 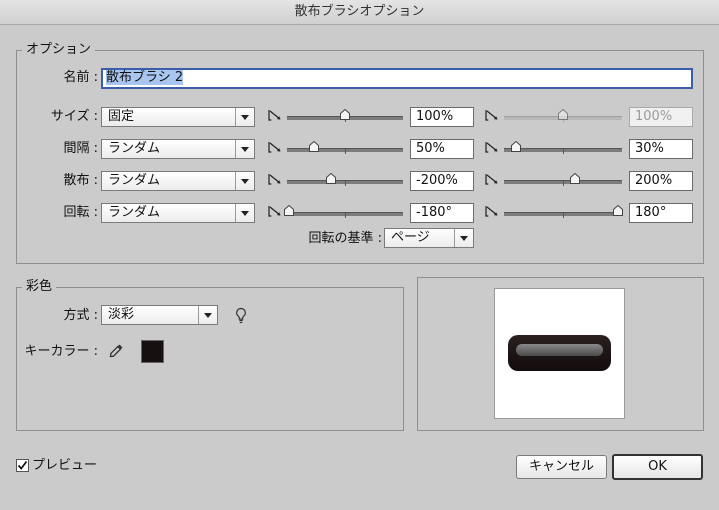 I want to click on name-value: 散布ブラシ 2, so click(x=145, y=77).